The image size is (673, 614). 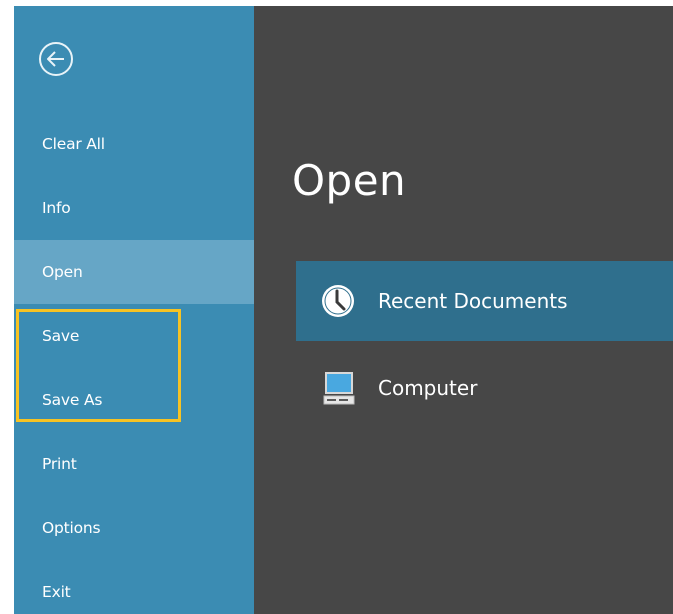 I want to click on sidebar-item-label: Exit, so click(x=56, y=592).